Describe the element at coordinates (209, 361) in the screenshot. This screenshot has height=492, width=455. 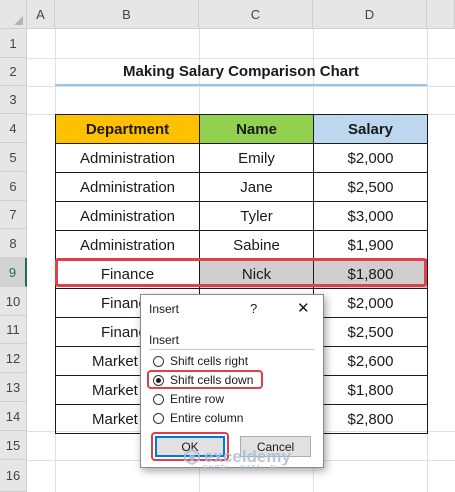
I see `option-label: Shift cells right` at that location.